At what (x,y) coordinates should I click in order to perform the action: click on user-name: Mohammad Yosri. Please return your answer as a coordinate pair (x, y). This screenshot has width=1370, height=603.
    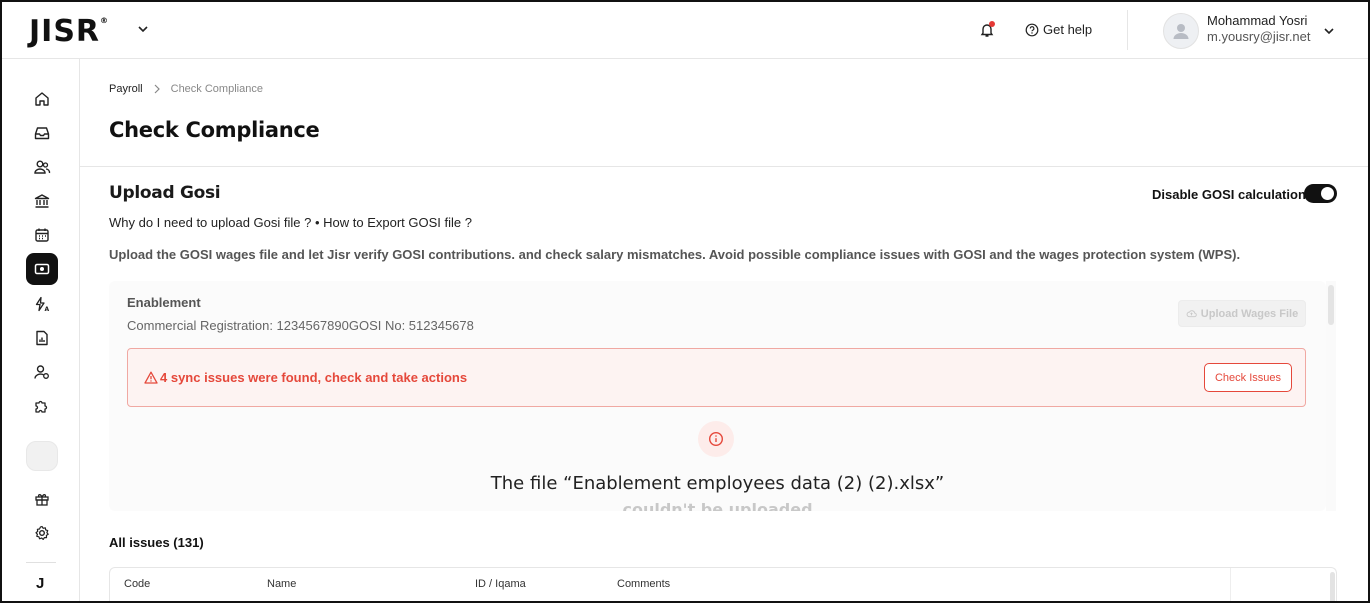
    Looking at the image, I should click on (1257, 20).